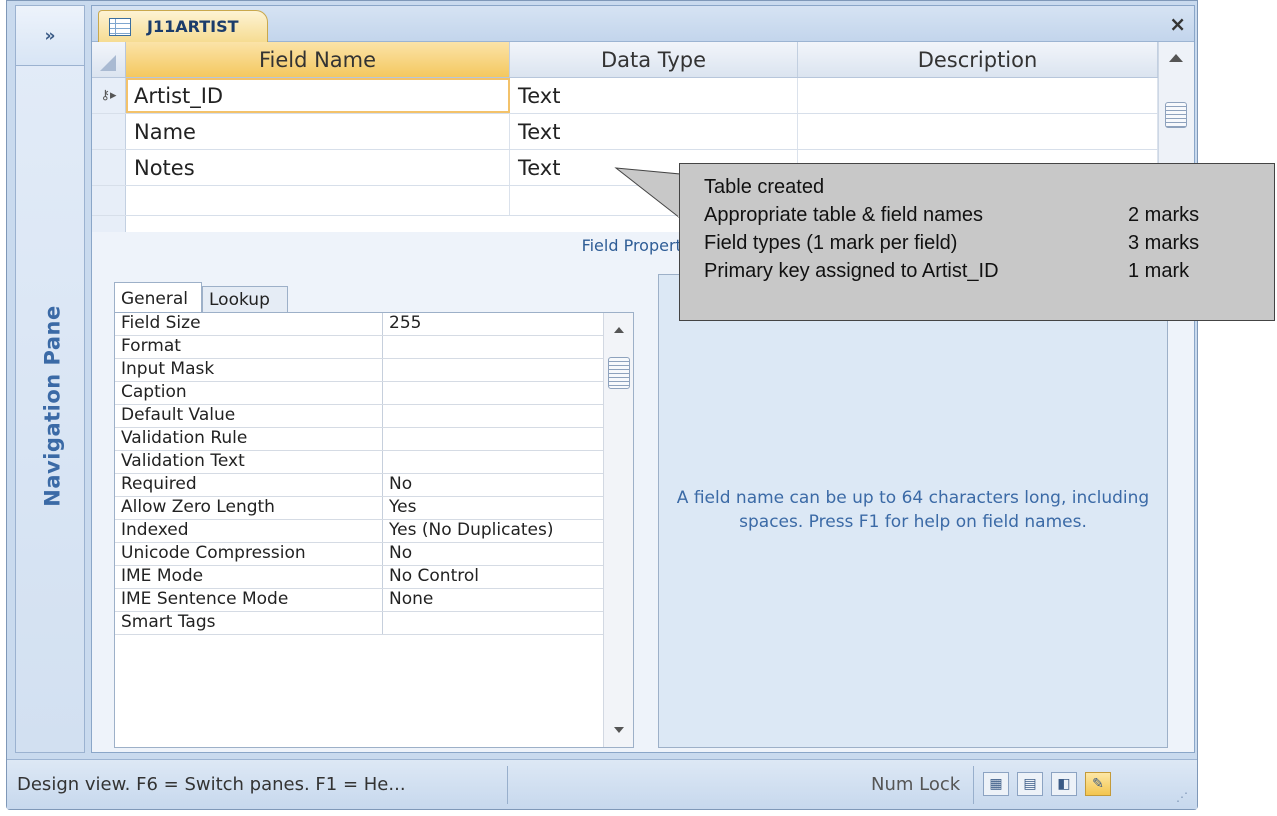 This screenshot has width=1277, height=816. Describe the element at coordinates (916, 784) in the screenshot. I see `num-lock-indicator: Num Lock` at that location.